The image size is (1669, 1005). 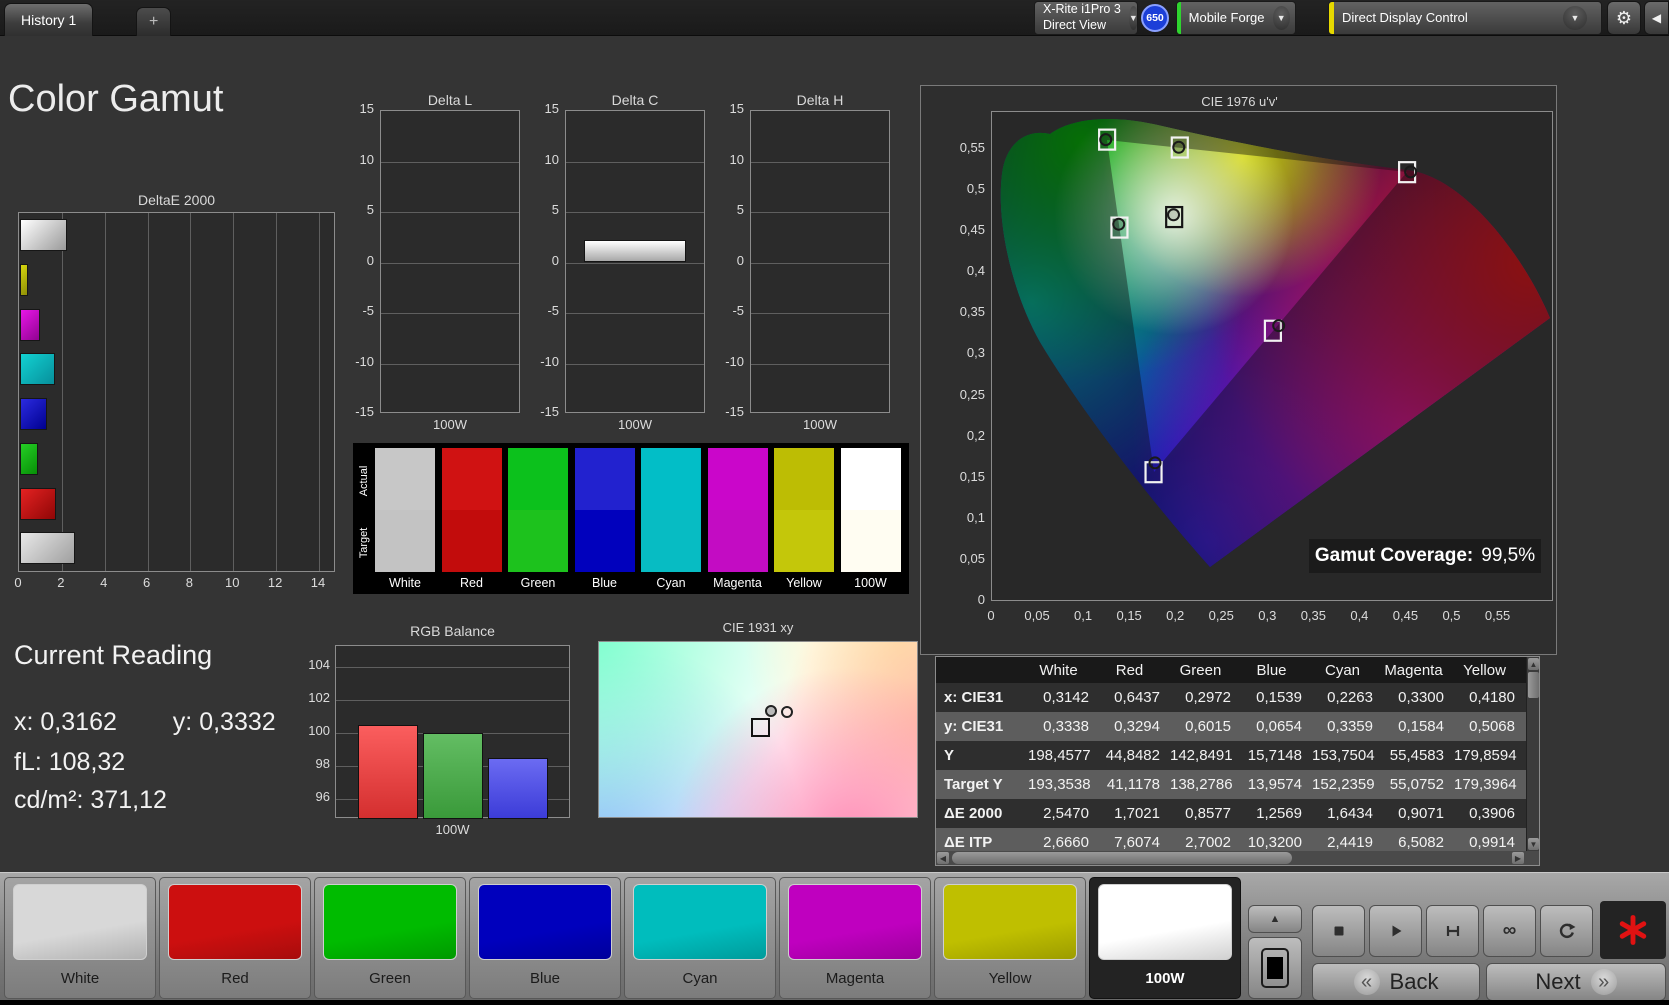 I want to click on back-button: « Back, so click(x=1396, y=982).